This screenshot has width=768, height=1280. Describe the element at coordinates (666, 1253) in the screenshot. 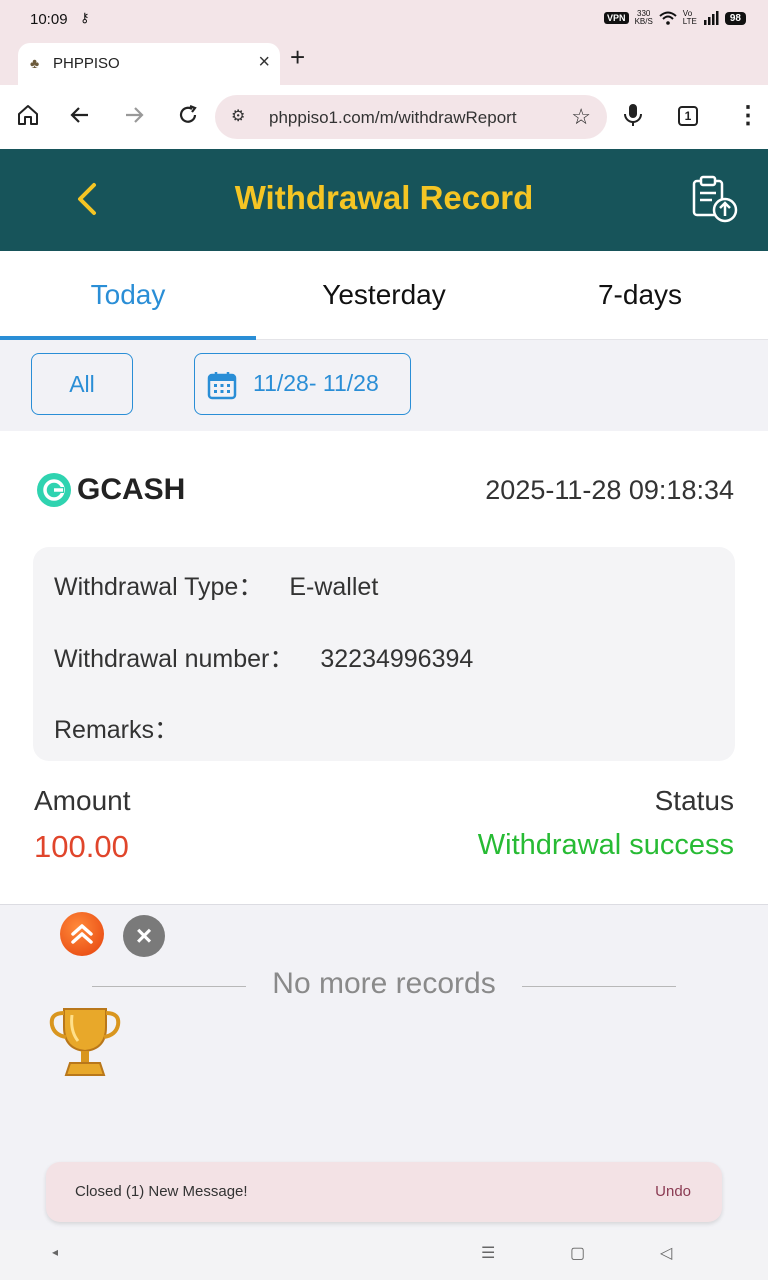

I see `back-nav-icon: ◁` at that location.